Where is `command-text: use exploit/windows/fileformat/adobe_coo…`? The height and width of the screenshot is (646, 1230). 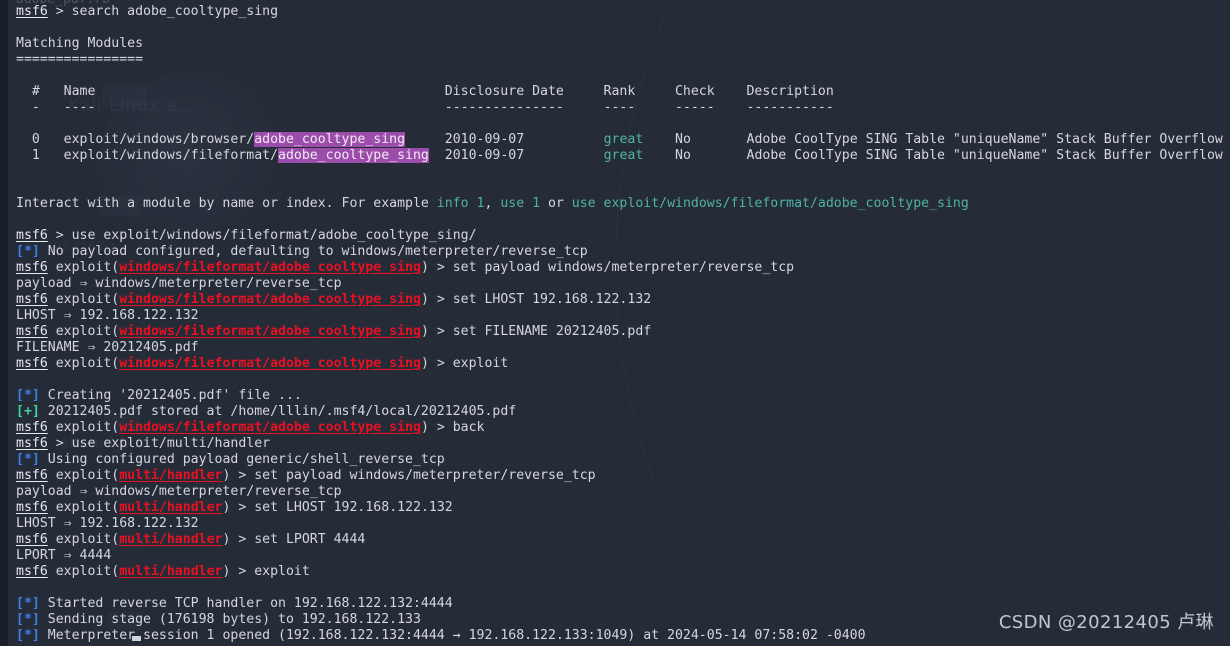 command-text: use exploit/windows/fileformat/adobe_coo… is located at coordinates (274, 235).